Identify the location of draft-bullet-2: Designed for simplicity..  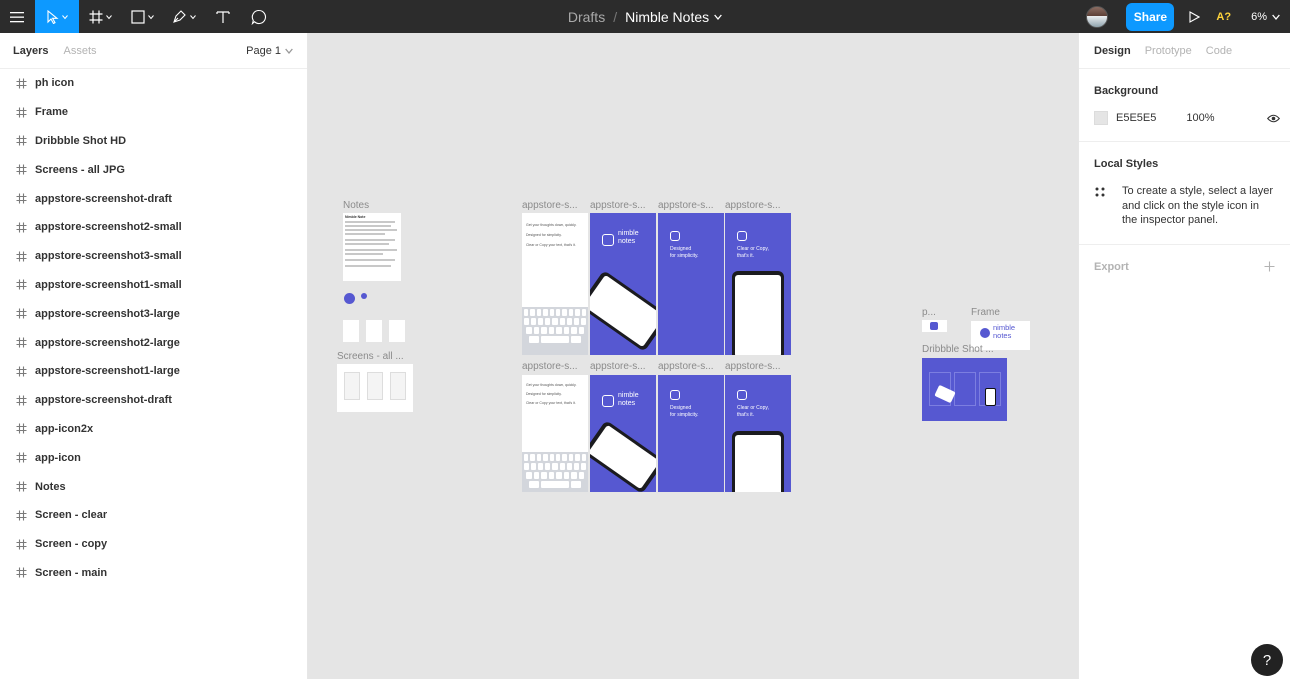
(544, 394).